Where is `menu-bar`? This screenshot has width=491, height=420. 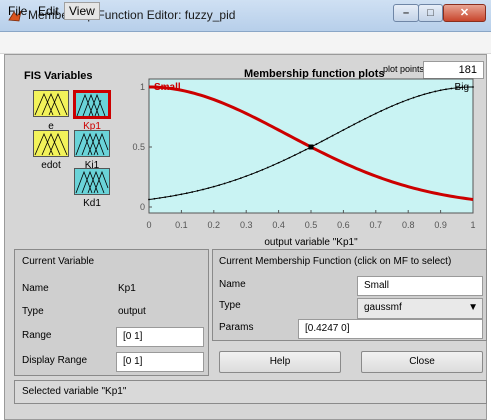
menu-bar is located at coordinates (245, 43).